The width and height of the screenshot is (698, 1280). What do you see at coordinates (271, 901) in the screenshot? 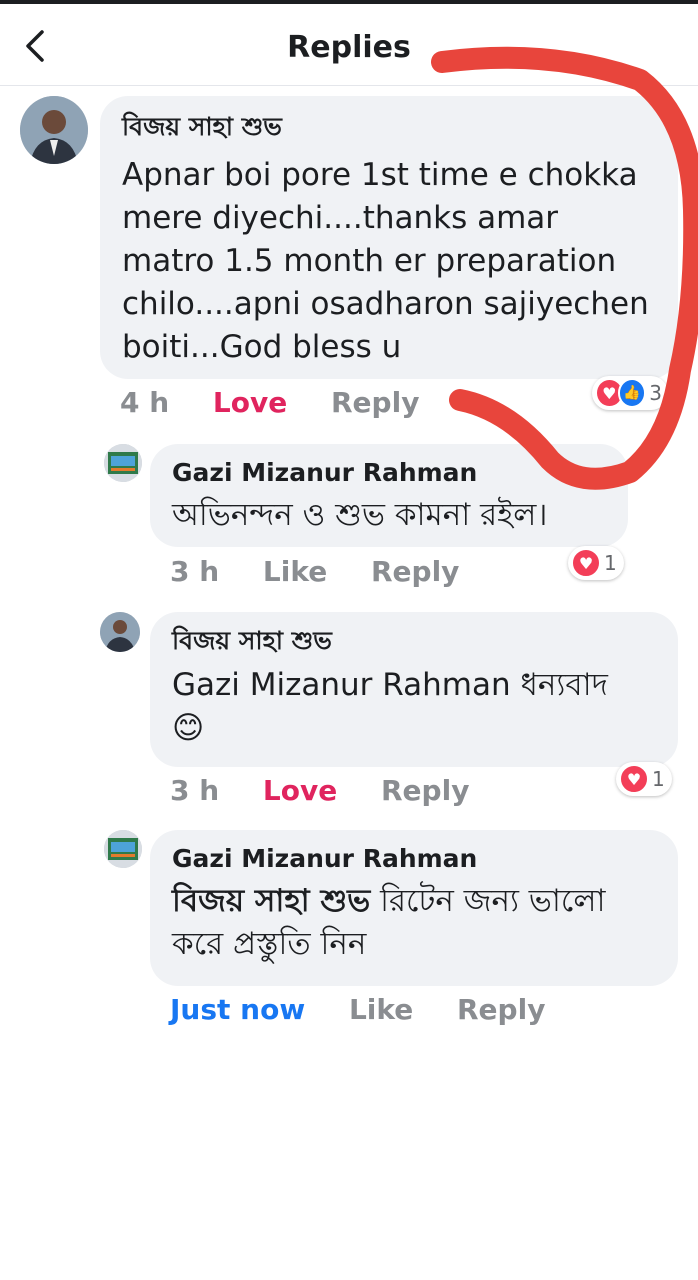
I see `mention-link: বিজয় সাহা শুভ` at bounding box center [271, 901].